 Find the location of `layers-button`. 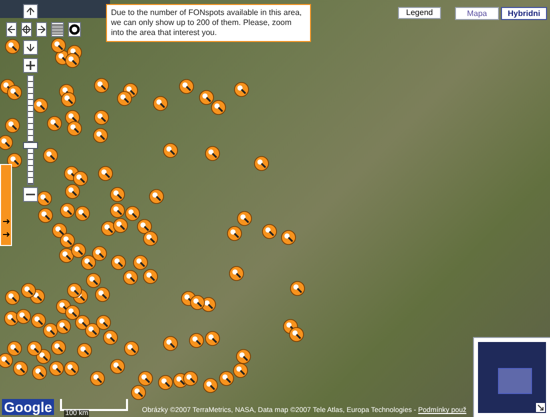

layers-button is located at coordinates (57, 29).